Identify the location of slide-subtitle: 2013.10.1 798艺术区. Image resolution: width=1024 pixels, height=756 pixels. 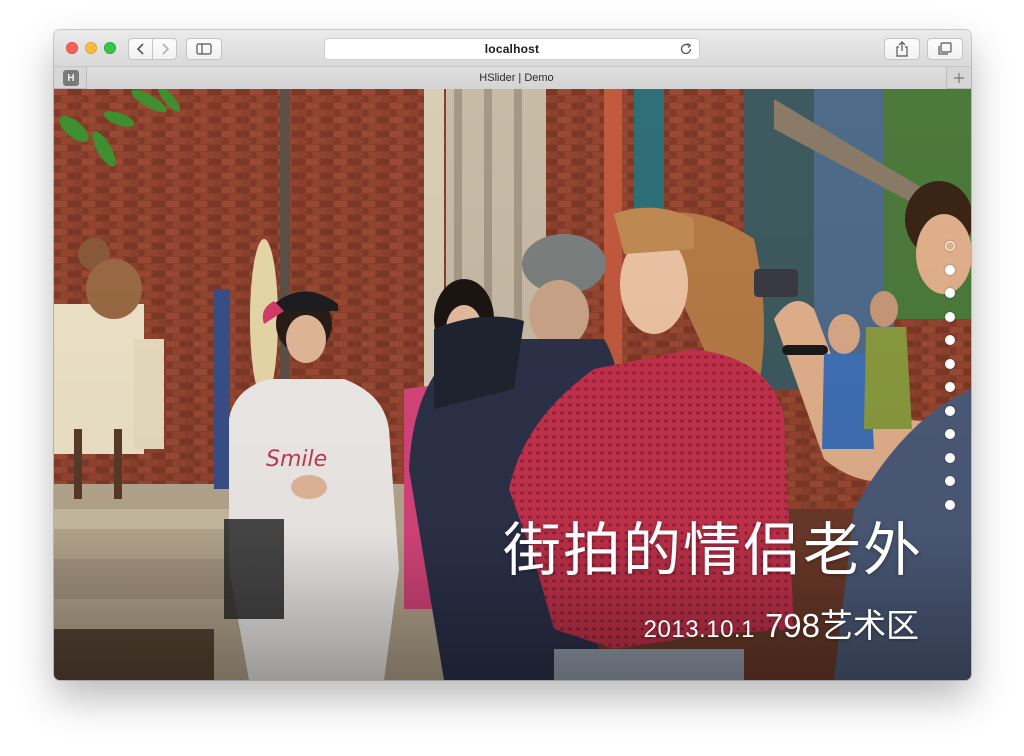
(781, 623).